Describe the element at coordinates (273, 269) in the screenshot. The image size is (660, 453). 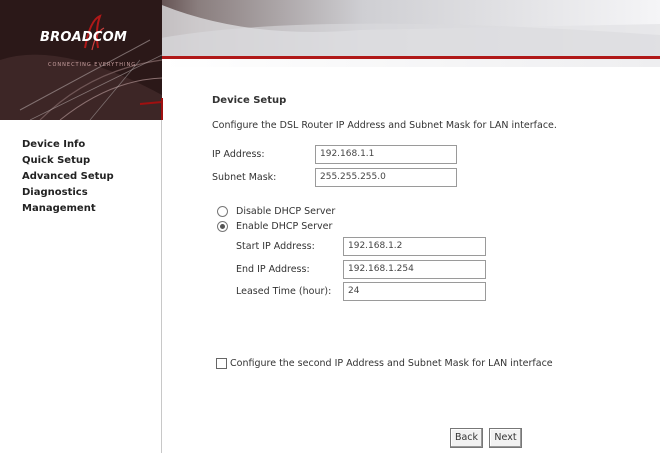
I see `end-ip-label: End IP Address:` at that location.